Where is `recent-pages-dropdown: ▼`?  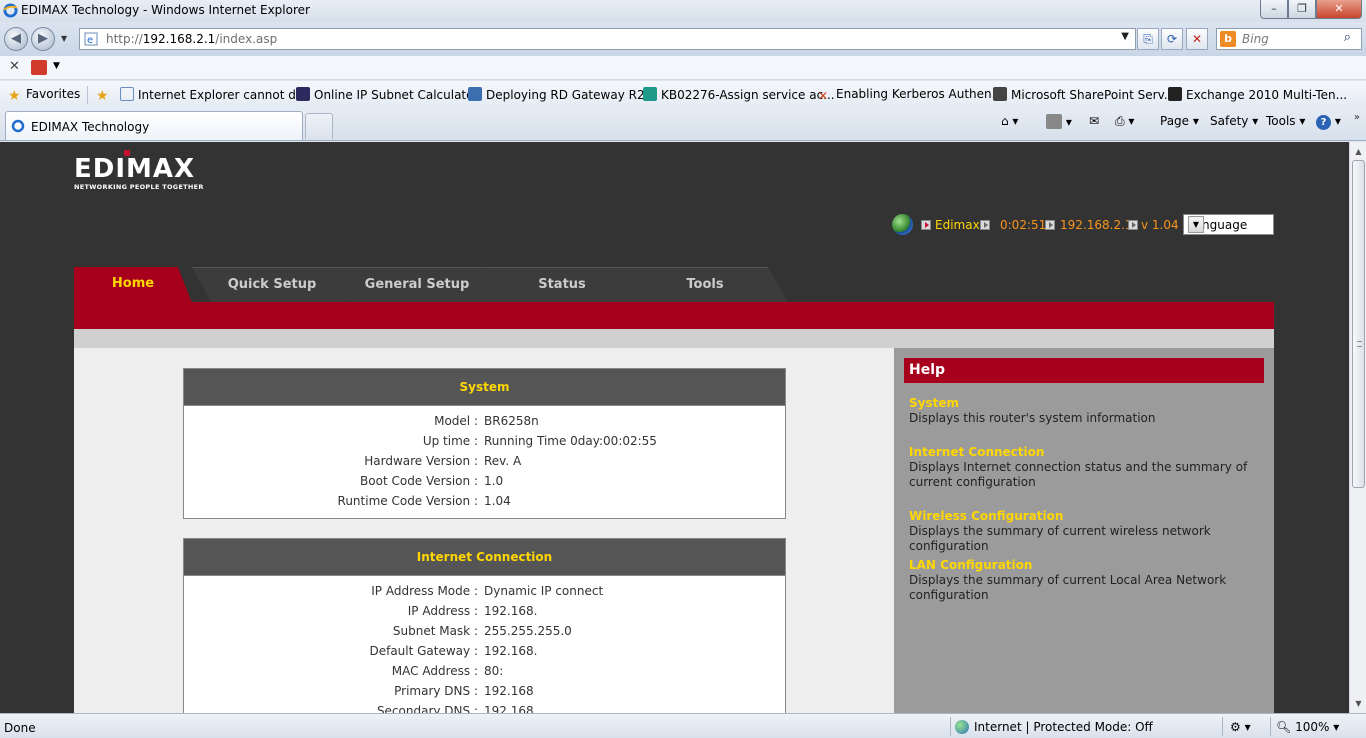 recent-pages-dropdown: ▼ is located at coordinates (64, 38).